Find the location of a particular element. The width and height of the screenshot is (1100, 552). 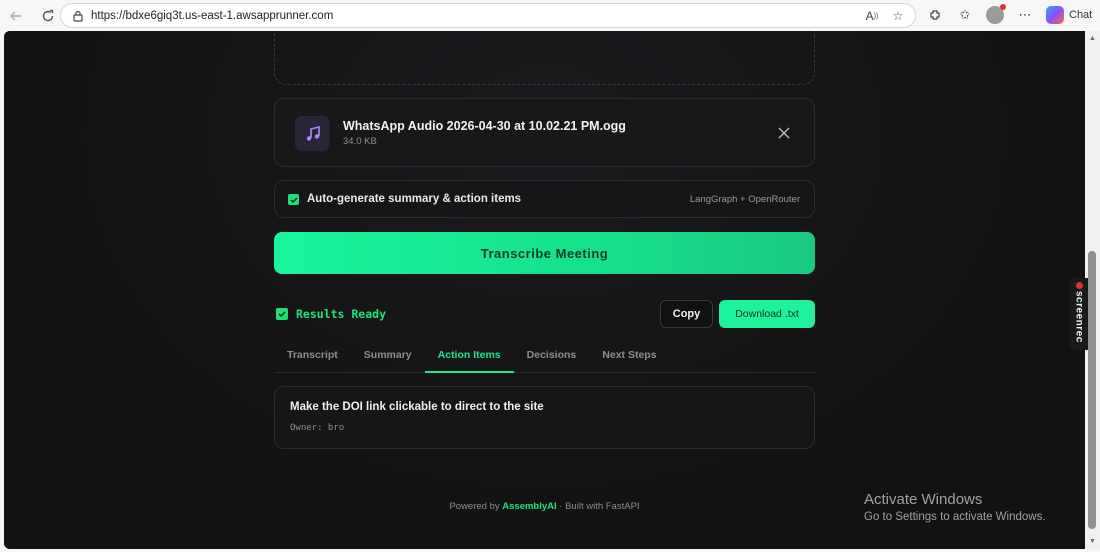

profile-avatar is located at coordinates (995, 15).